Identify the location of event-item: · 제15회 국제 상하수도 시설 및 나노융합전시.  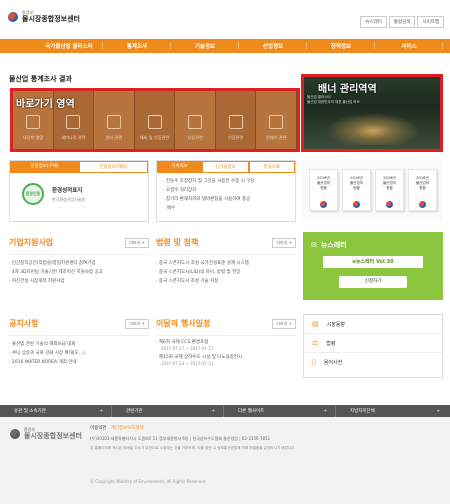
(226, 357).